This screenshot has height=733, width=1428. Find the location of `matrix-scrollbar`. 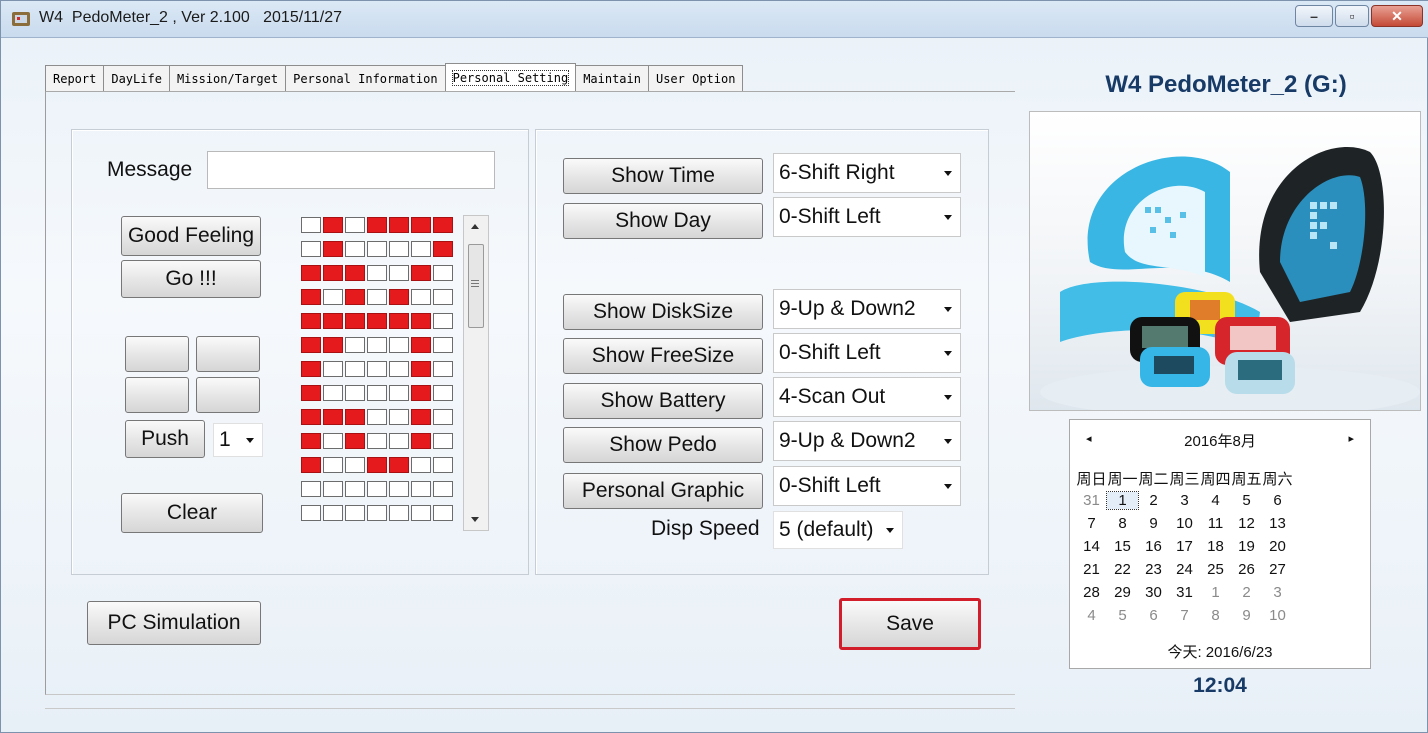

matrix-scrollbar is located at coordinates (476, 373).